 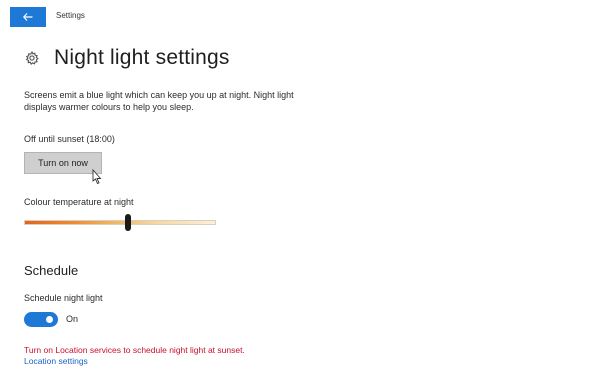 What do you see at coordinates (127, 222) in the screenshot?
I see `slider-thumb` at bounding box center [127, 222].